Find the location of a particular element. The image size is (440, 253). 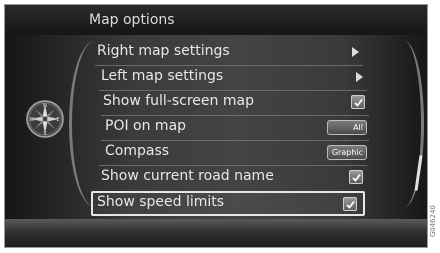

figure-code: G046240 is located at coordinates (433, 221).